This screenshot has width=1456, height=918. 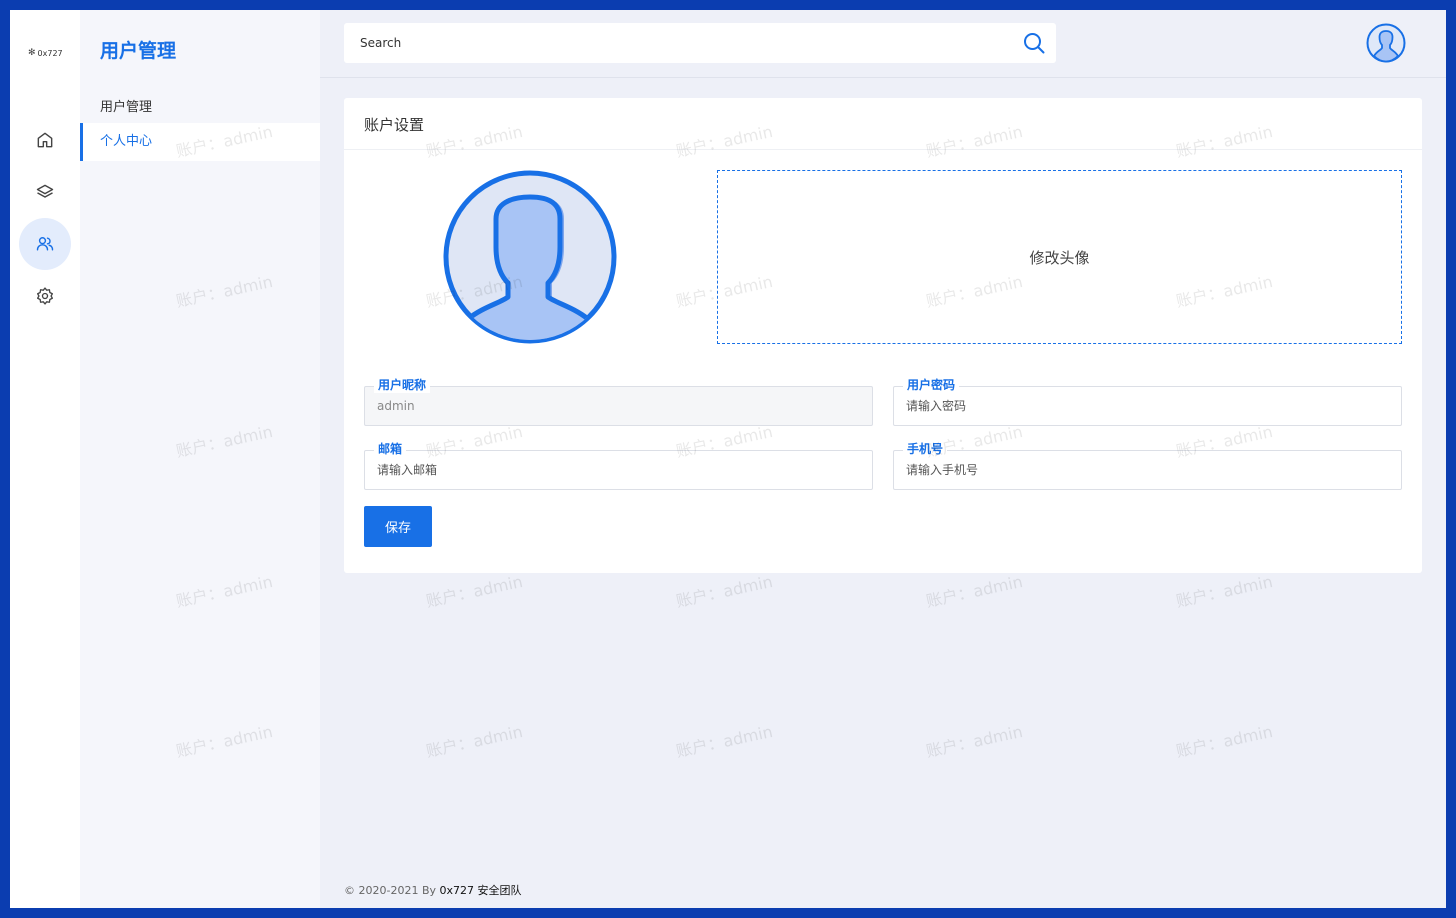 What do you see at coordinates (530, 257) in the screenshot?
I see `profile-avatar-icon` at bounding box center [530, 257].